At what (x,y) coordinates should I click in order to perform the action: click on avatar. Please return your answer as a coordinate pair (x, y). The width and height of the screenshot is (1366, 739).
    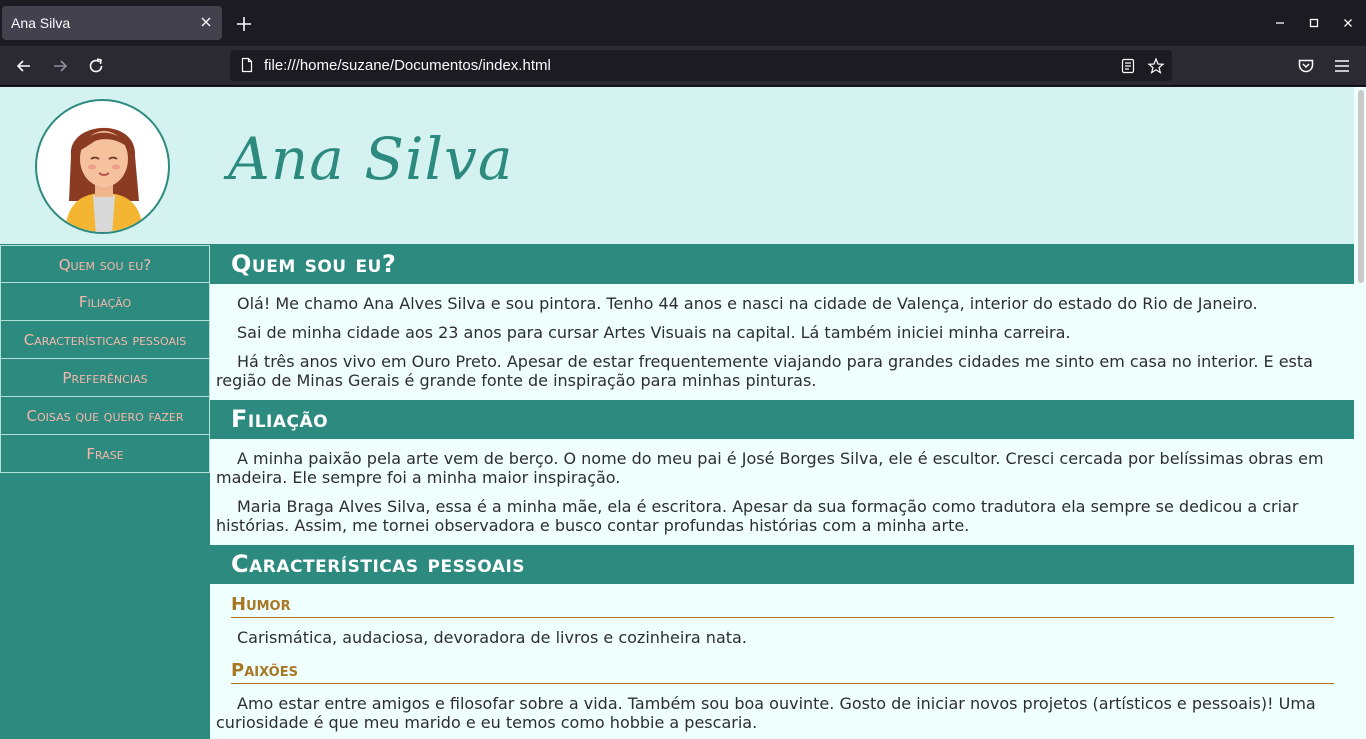
    Looking at the image, I should click on (102, 166).